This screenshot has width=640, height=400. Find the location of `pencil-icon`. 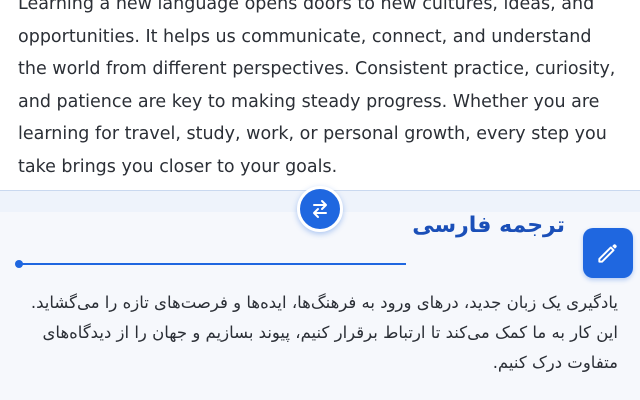

pencil-icon is located at coordinates (607, 253).